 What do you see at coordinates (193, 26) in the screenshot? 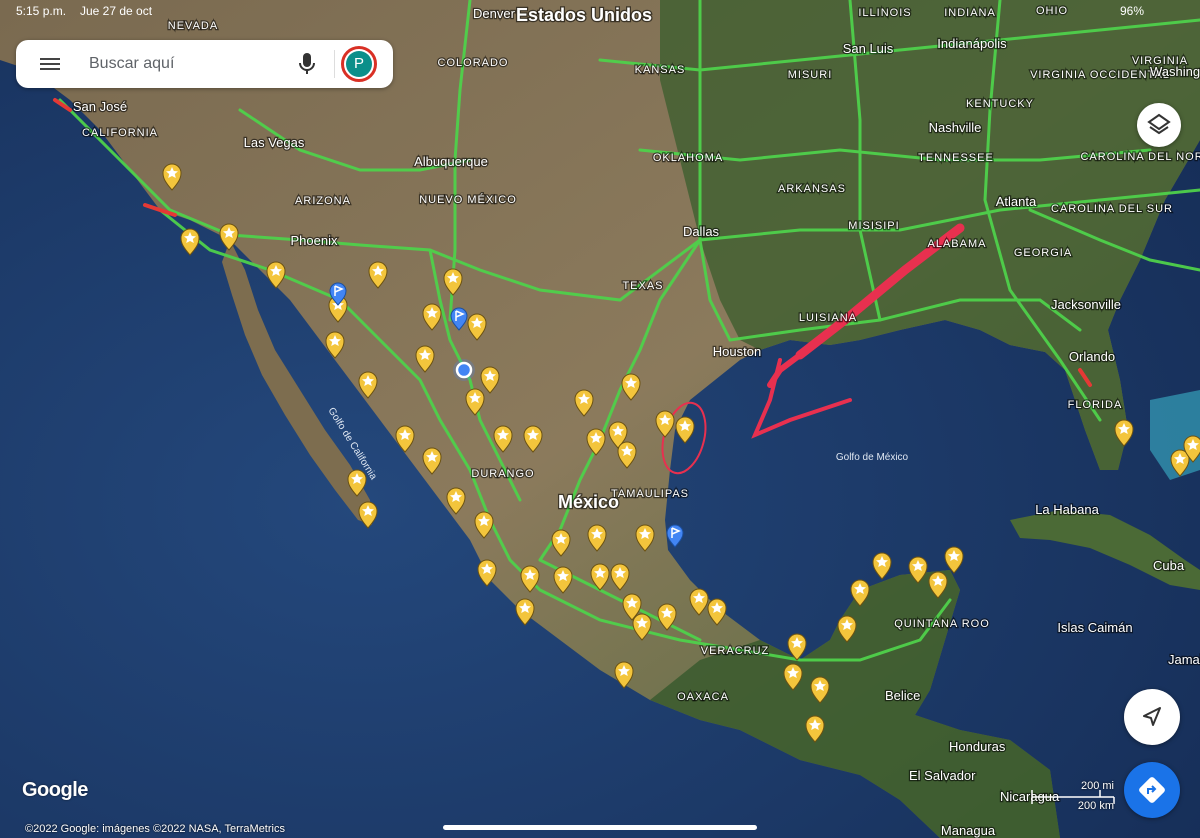
I see `state-label: NEVADA` at bounding box center [193, 26].